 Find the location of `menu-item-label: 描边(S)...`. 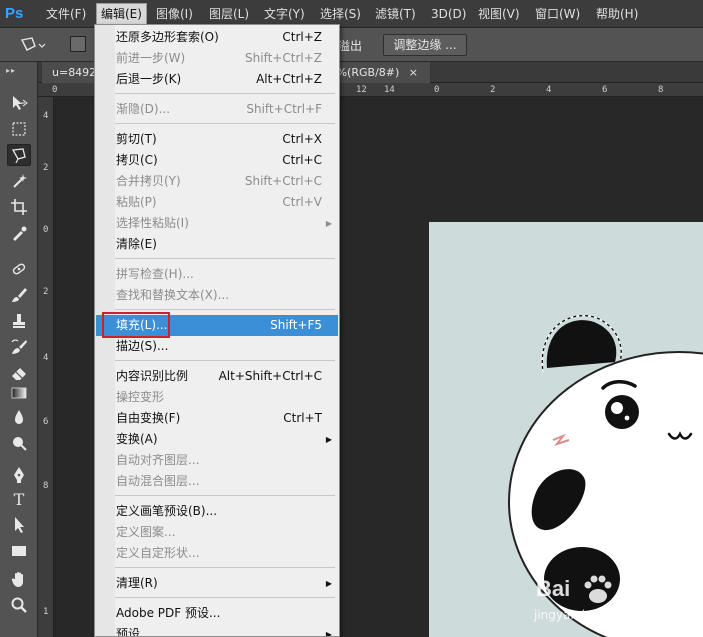

menu-item-label: 描边(S)... is located at coordinates (142, 346).